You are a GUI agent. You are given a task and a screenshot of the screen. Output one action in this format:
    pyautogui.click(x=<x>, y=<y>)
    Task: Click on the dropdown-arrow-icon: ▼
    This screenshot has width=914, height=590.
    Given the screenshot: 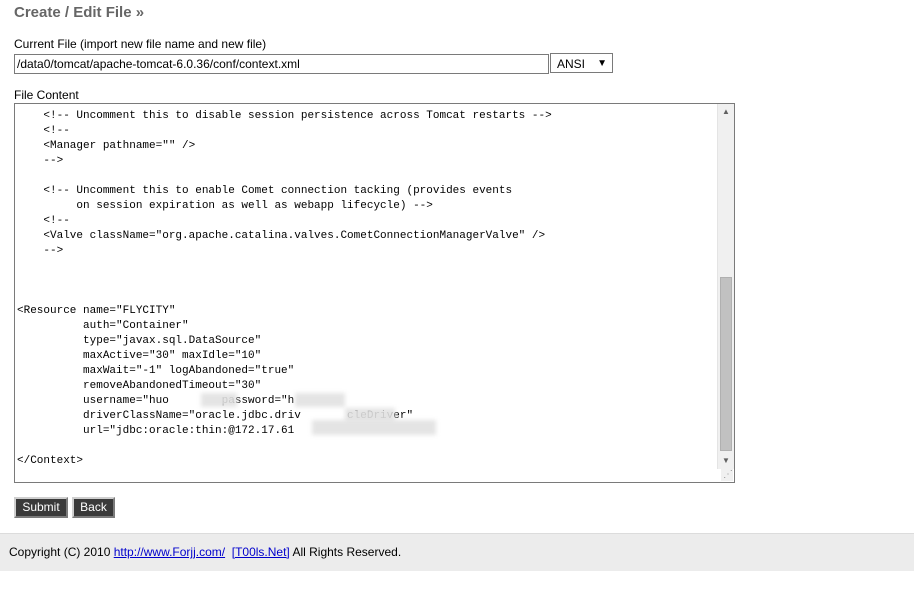 What is the action you would take?
    pyautogui.click(x=602, y=63)
    